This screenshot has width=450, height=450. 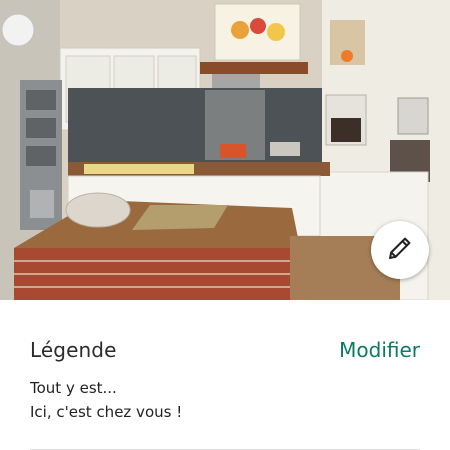 I want to click on caption-header: Légende Modifier, so click(x=225, y=350).